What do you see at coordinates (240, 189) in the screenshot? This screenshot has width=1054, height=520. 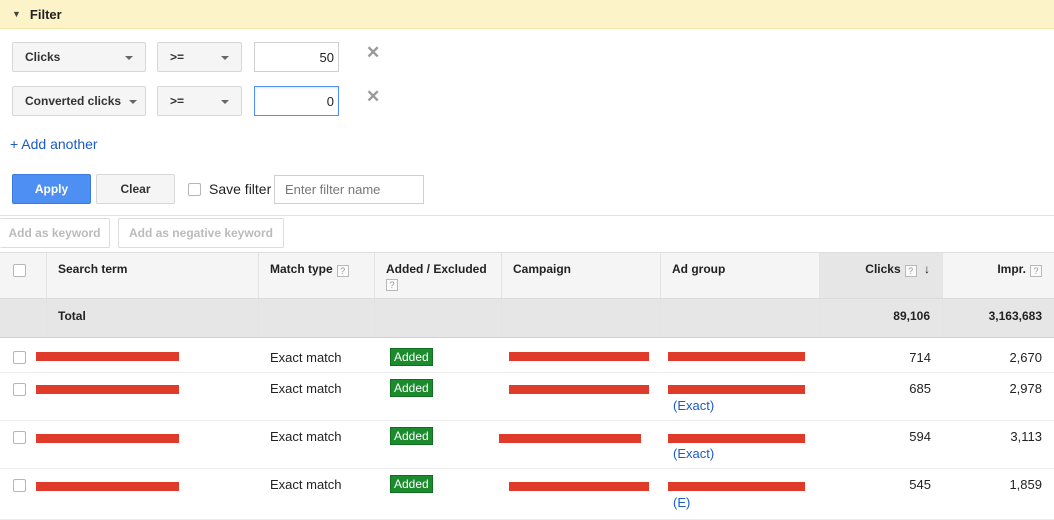 I see `save-filter-label: Save filter` at bounding box center [240, 189].